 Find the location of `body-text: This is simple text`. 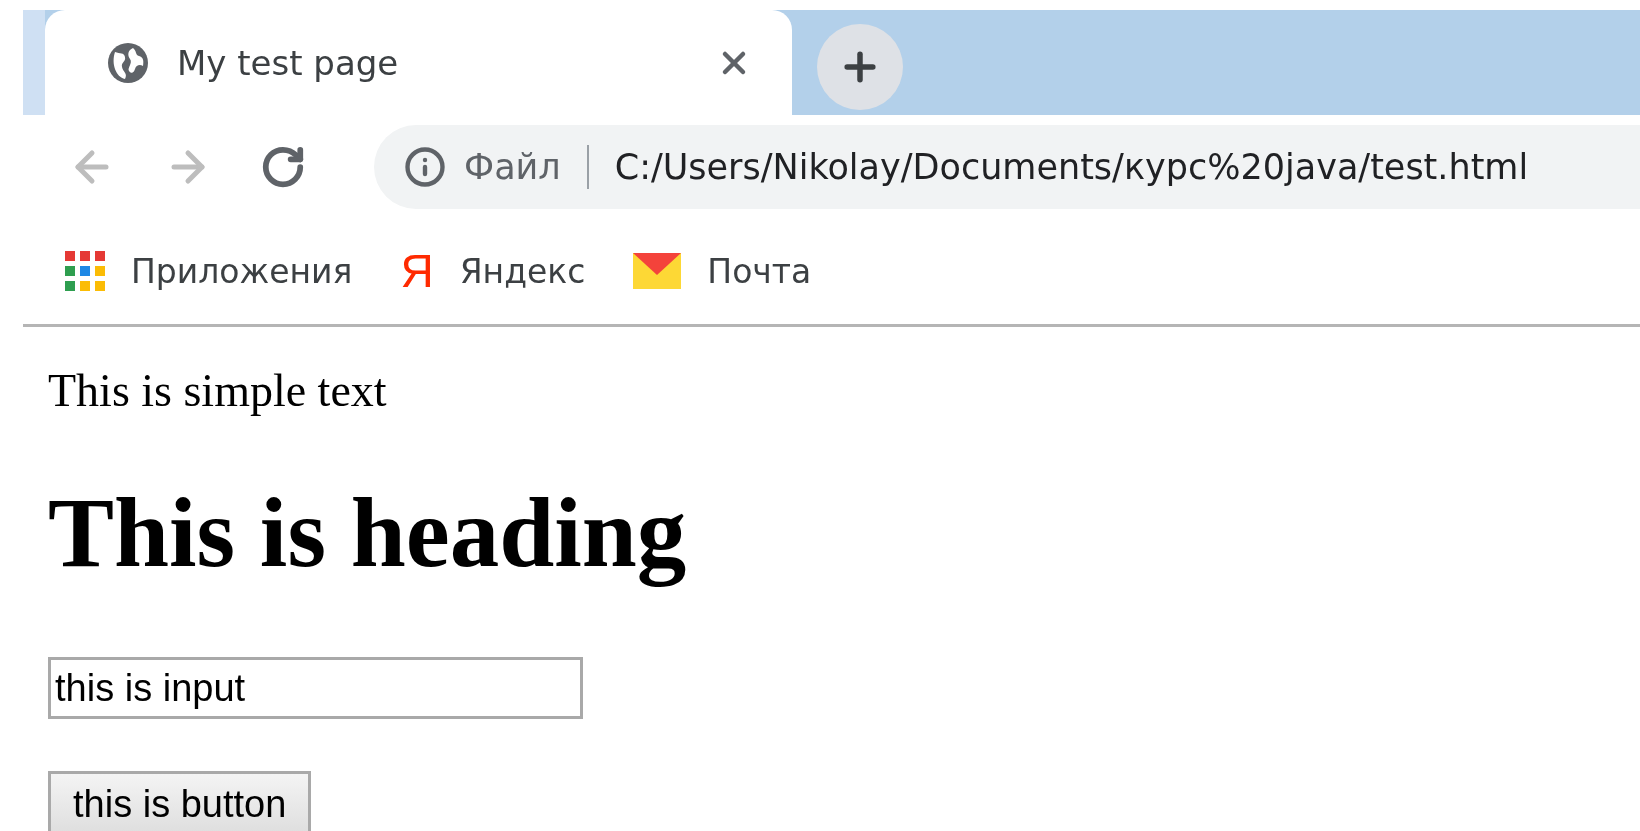

body-text: This is simple text is located at coordinates (218, 391).